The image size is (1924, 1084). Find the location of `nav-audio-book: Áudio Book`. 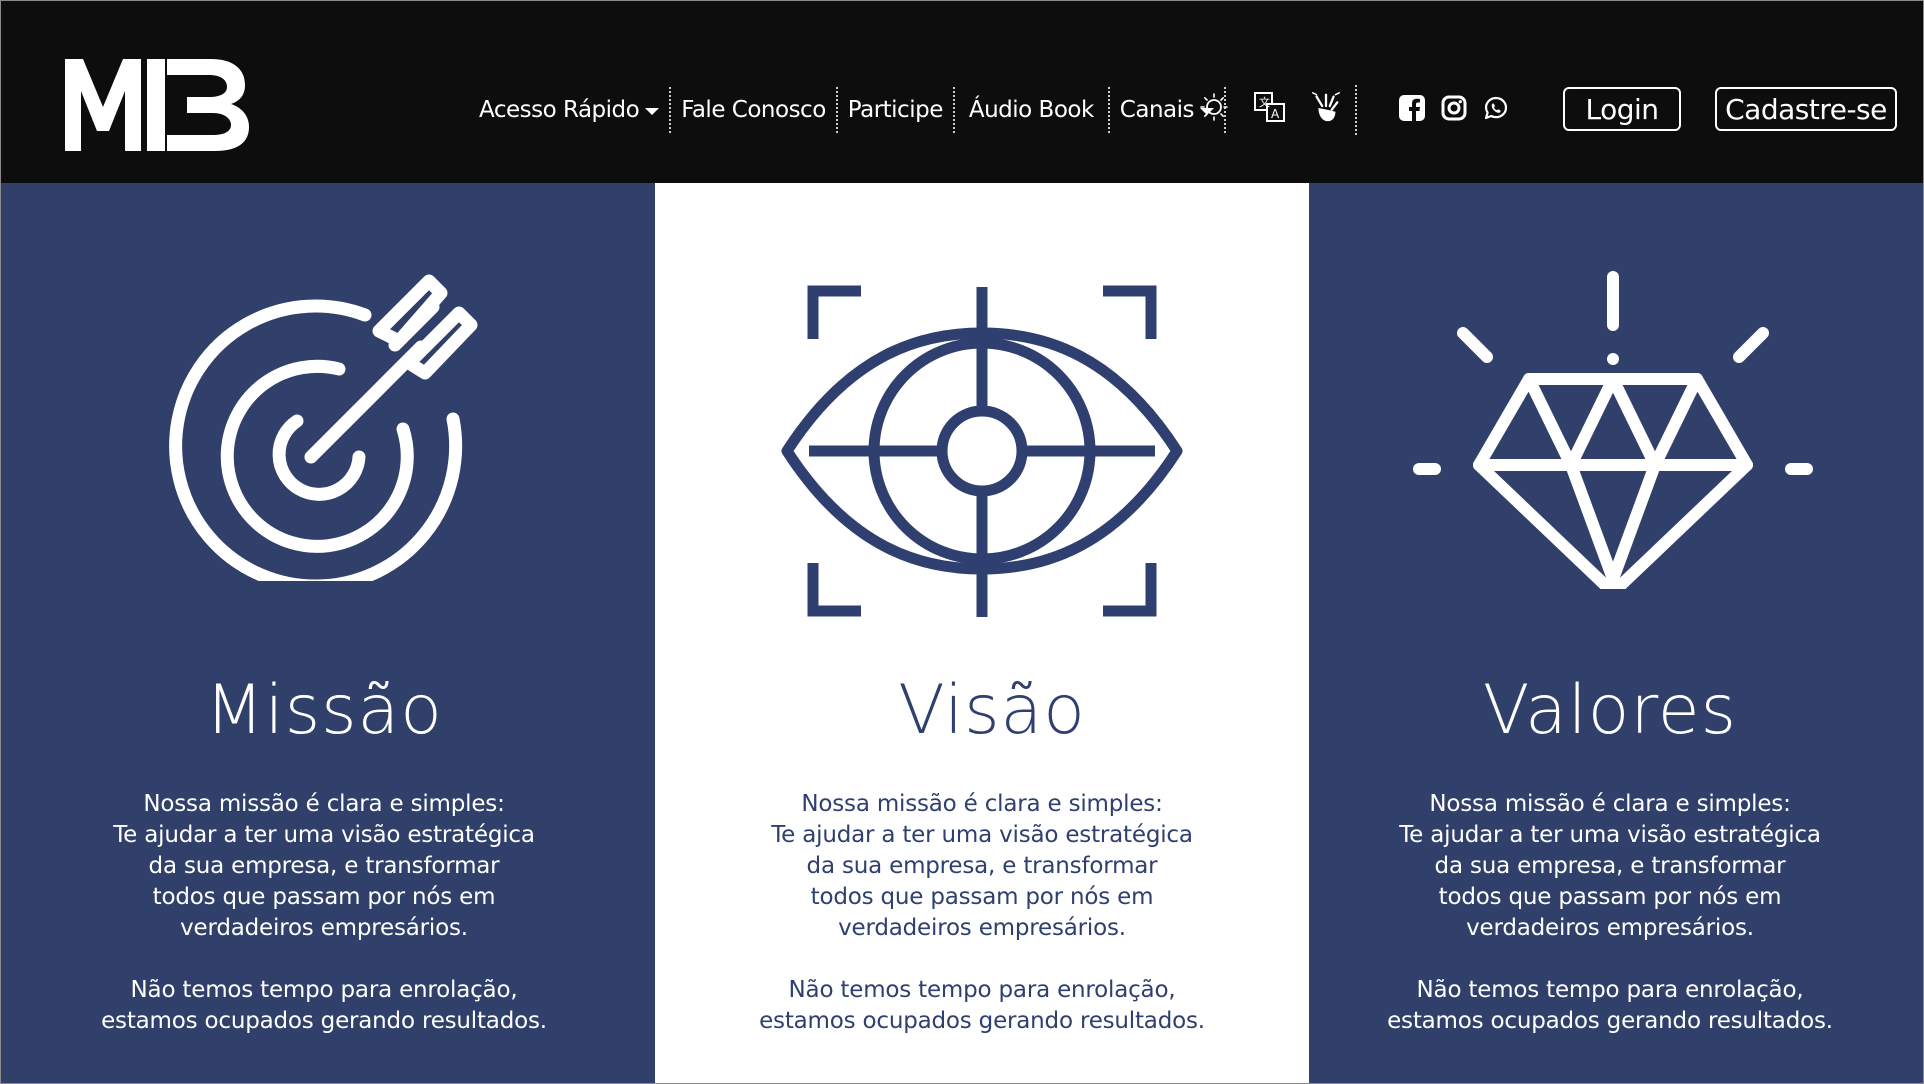

nav-audio-book: Áudio Book is located at coordinates (1031, 110).